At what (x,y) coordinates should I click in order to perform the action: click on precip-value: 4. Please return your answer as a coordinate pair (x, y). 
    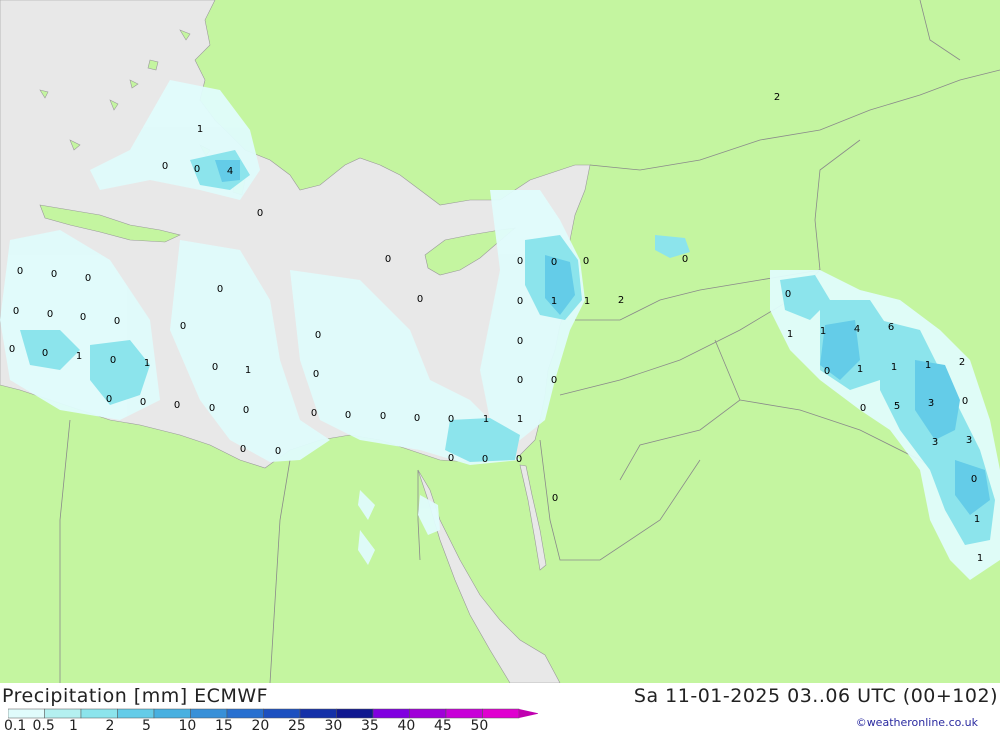
    Looking at the image, I should click on (230, 171).